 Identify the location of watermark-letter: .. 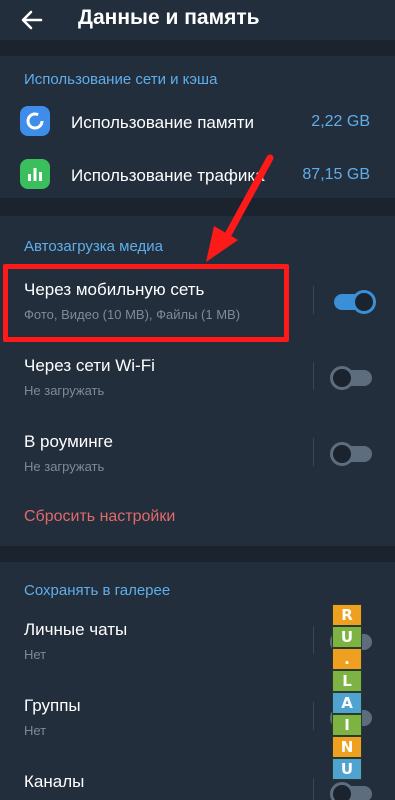
(347, 659).